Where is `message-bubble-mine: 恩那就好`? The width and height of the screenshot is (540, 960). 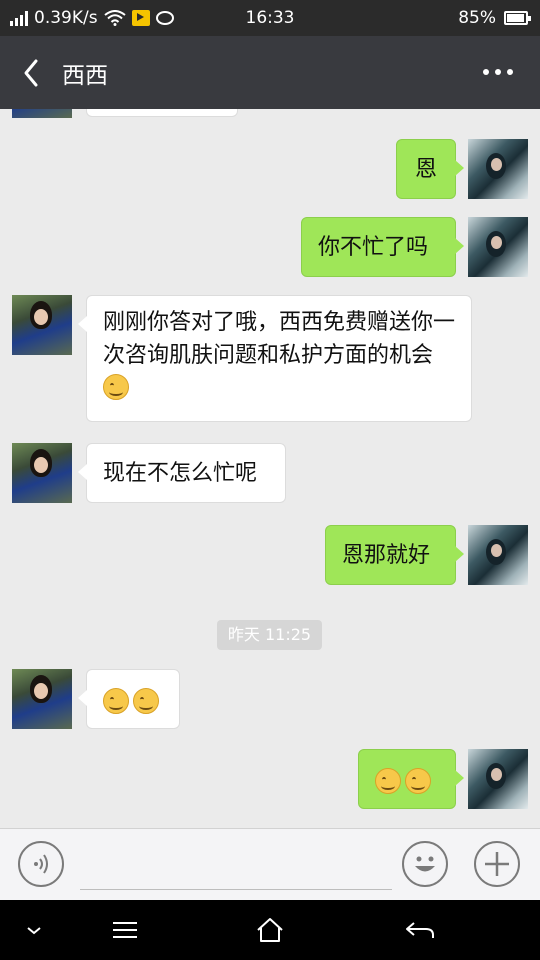 message-bubble-mine: 恩那就好 is located at coordinates (394, 555).